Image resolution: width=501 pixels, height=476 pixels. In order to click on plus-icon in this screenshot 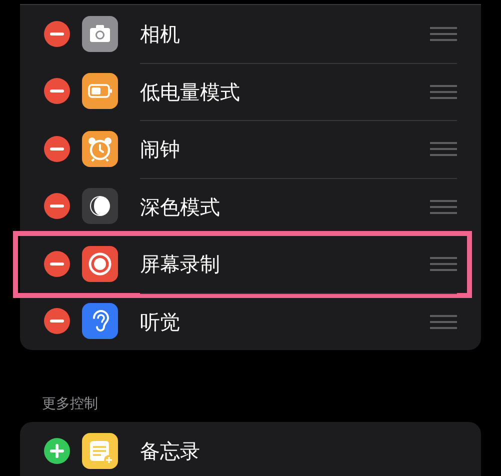, I will do `click(57, 451)`.